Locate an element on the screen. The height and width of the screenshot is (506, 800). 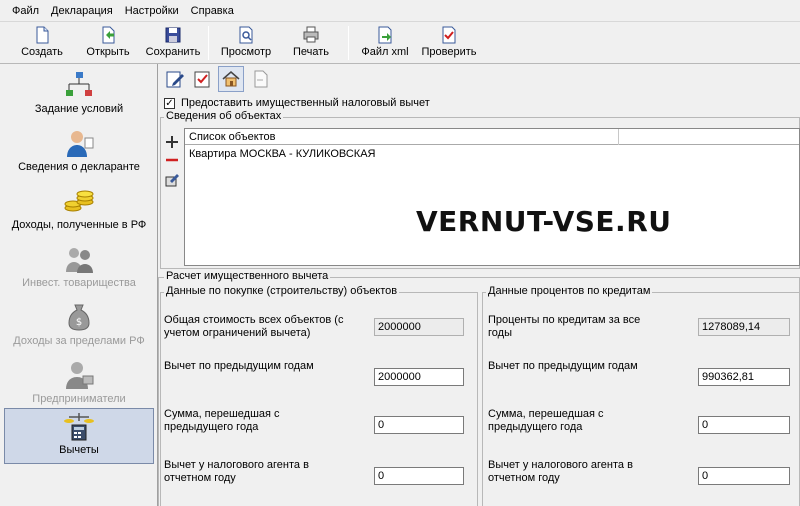
network-tree-icon is located at coordinates (79, 84).